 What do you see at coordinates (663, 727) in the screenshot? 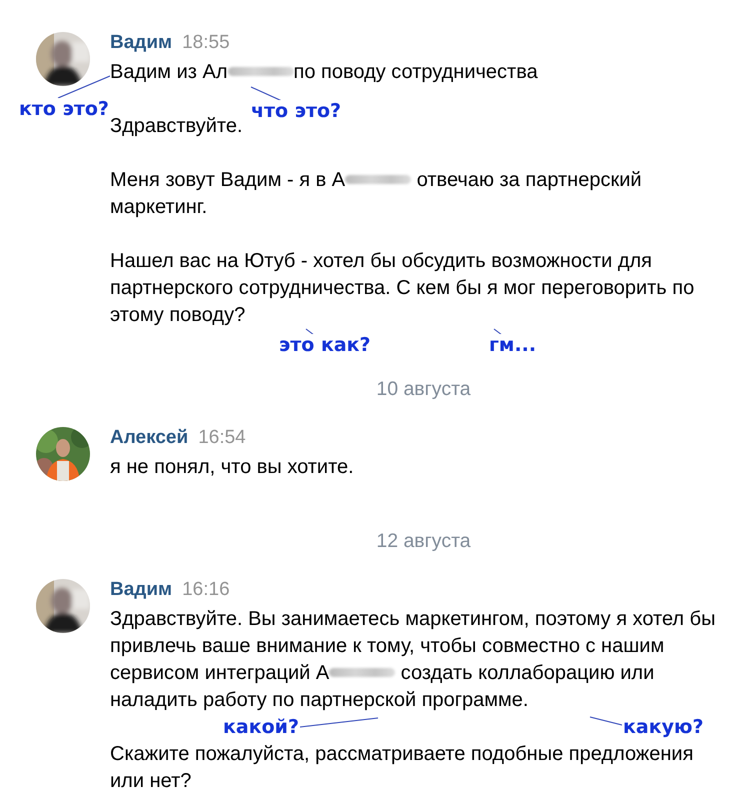
I see `annotation-label: какую?` at bounding box center [663, 727].